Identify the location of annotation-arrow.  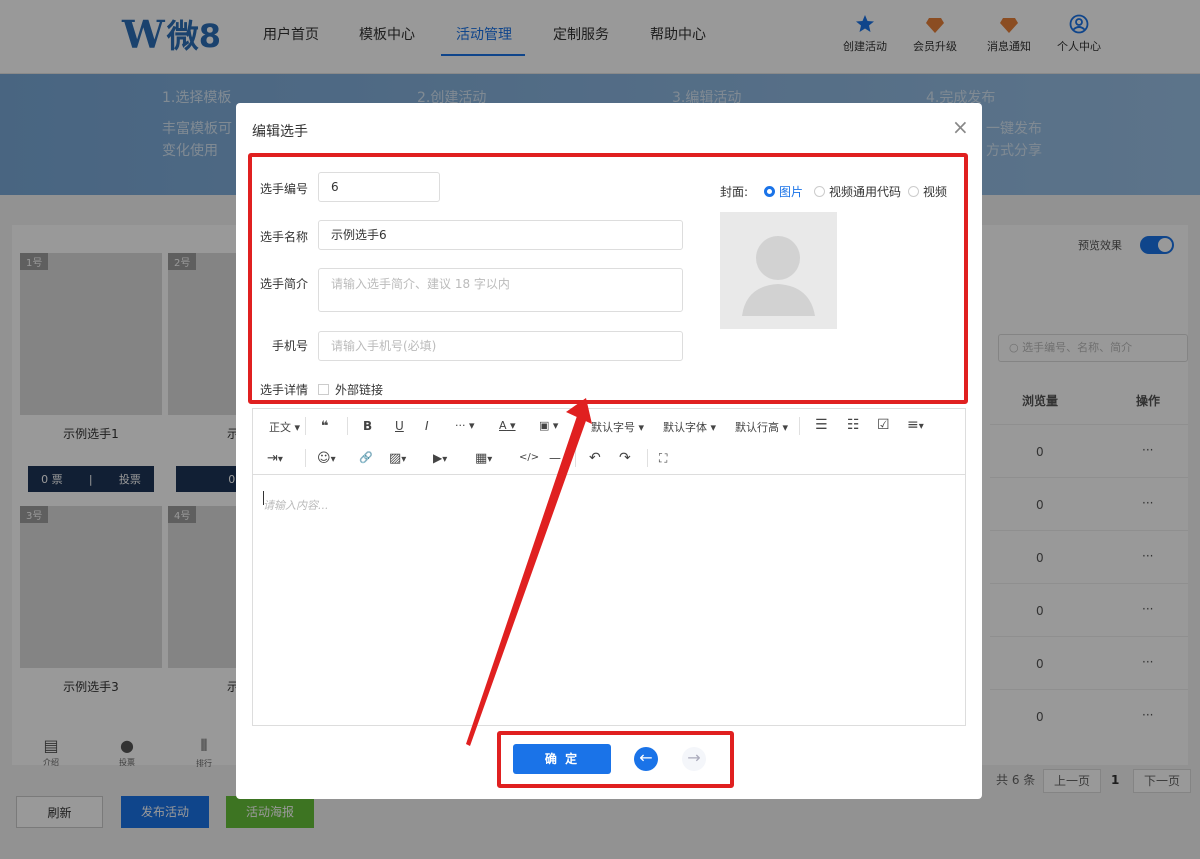
(529, 572).